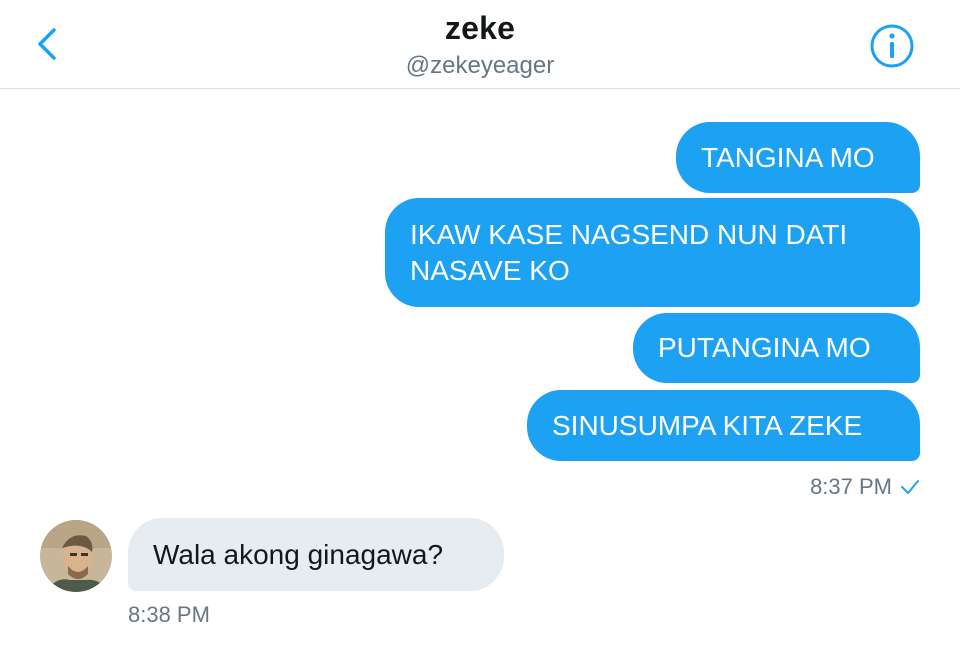 This screenshot has height=655, width=960. Describe the element at coordinates (910, 487) in the screenshot. I see `check-icon` at that location.